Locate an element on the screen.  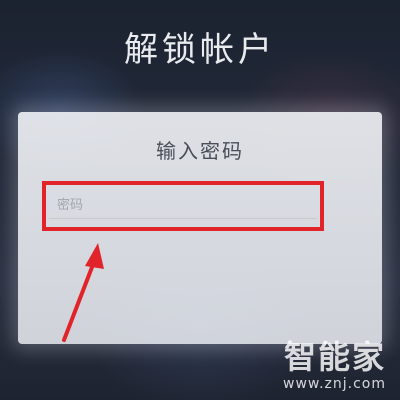
watermark: 智能家 www.znj.com is located at coordinates (334, 362).